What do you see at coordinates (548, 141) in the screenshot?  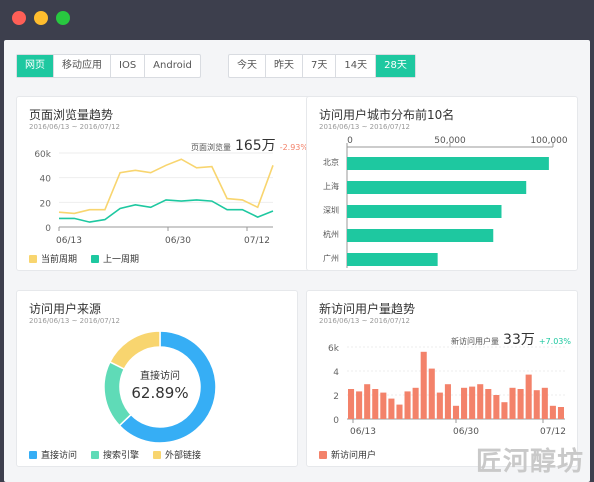 I see `x-tick-label: 100,000` at bounding box center [548, 141].